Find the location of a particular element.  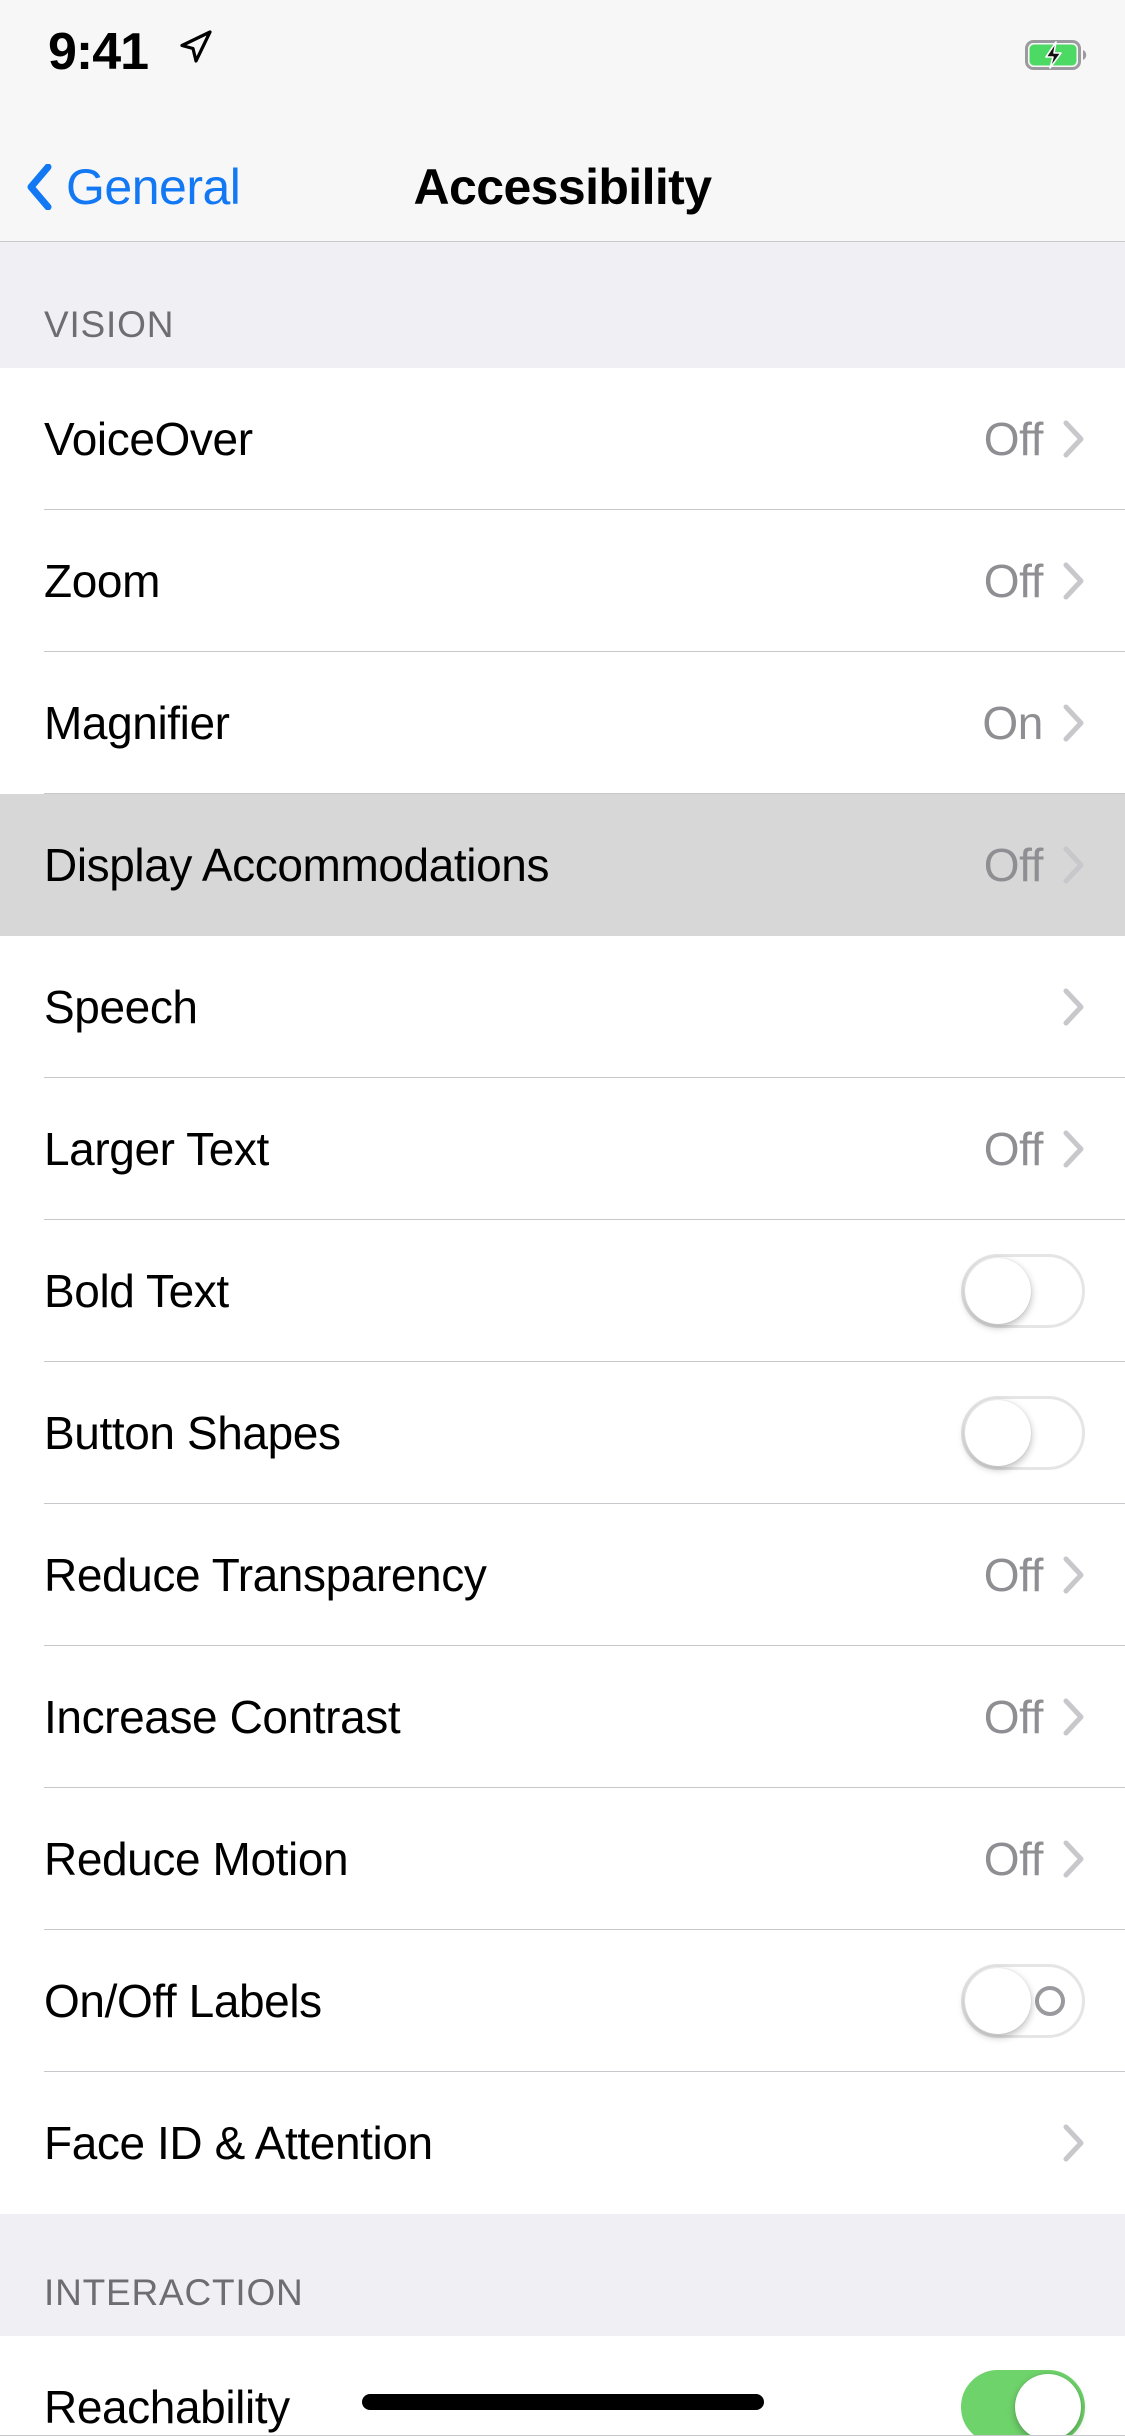

settings-row-reduce-motion: Reduce Motion Off is located at coordinates (562, 1859).